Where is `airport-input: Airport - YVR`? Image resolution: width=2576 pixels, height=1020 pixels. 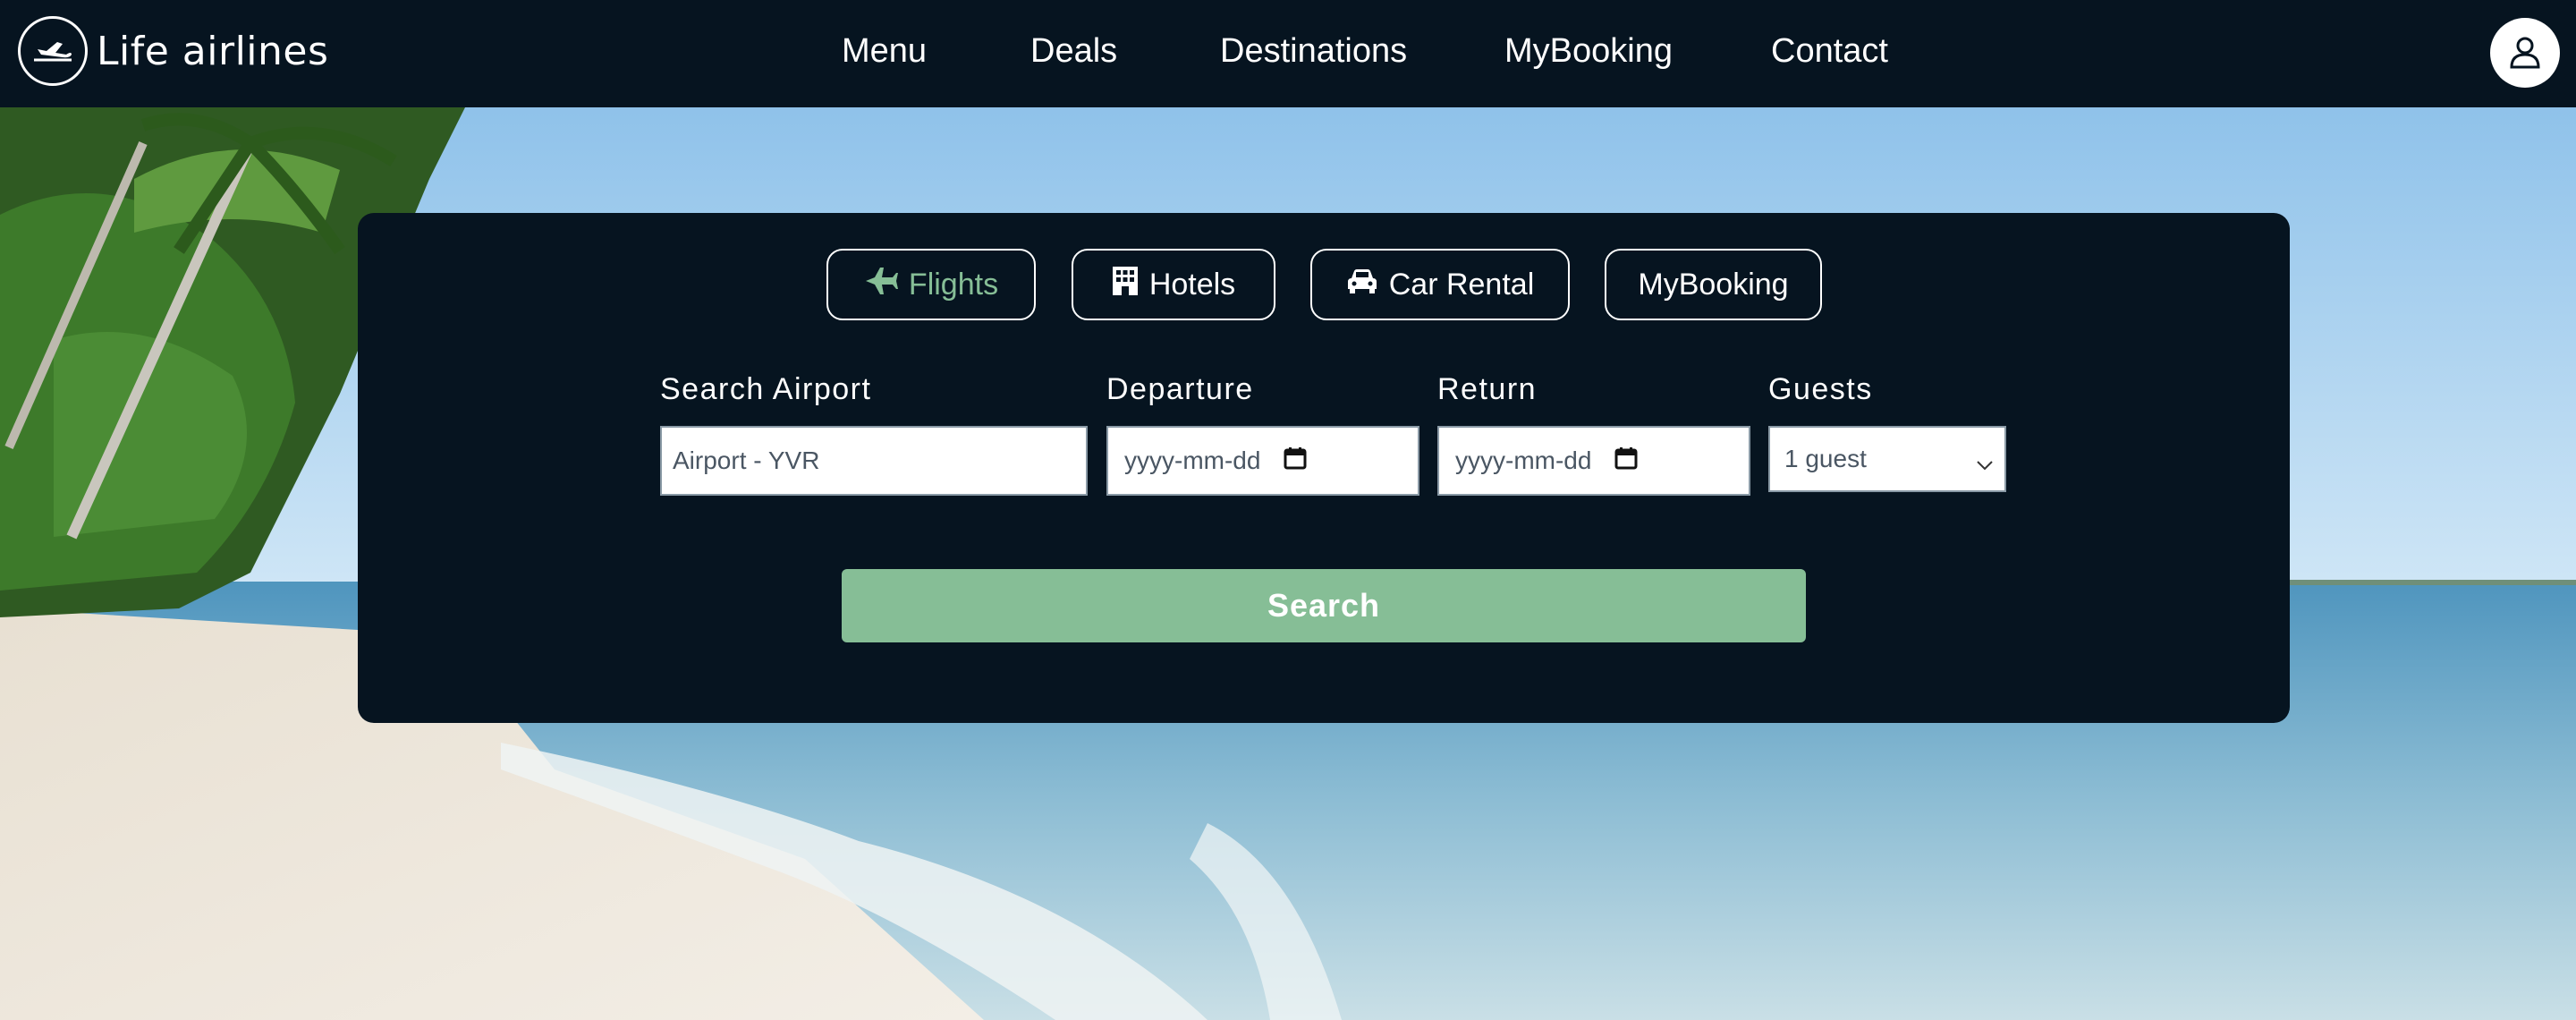
airport-input: Airport - YVR is located at coordinates (874, 461).